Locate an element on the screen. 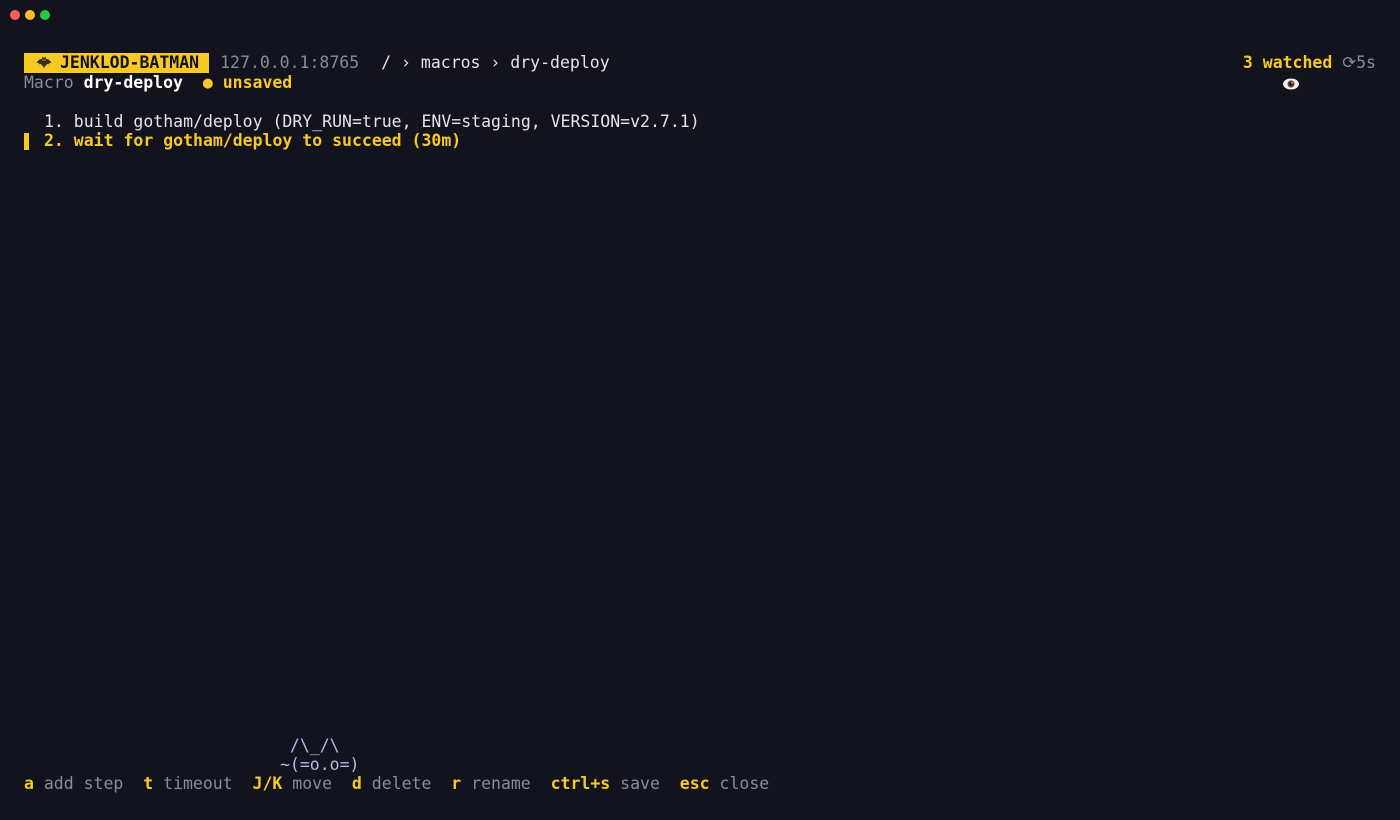 The width and height of the screenshot is (1400, 820). shortcut-key-move: J/K is located at coordinates (268, 783).